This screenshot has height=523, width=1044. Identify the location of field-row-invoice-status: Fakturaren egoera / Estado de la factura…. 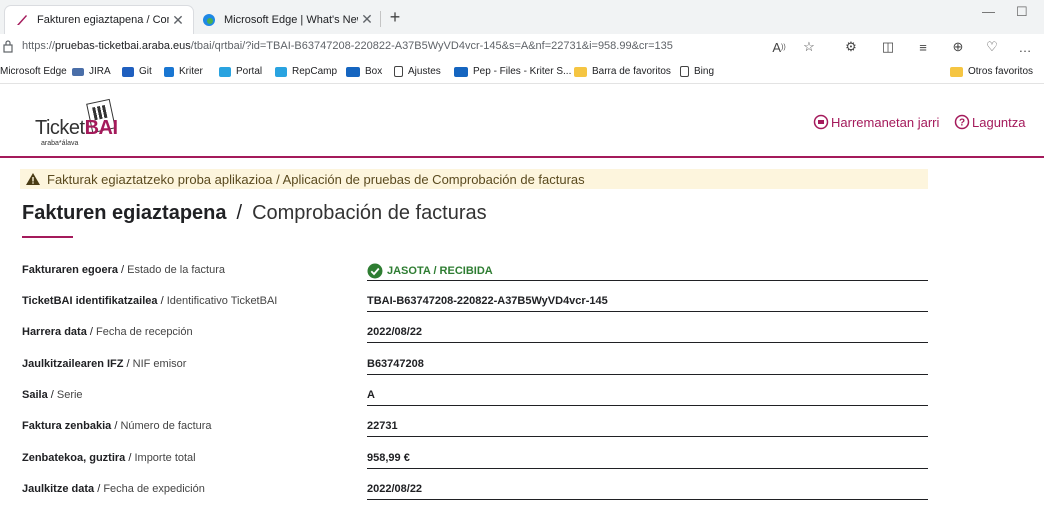
(475, 269).